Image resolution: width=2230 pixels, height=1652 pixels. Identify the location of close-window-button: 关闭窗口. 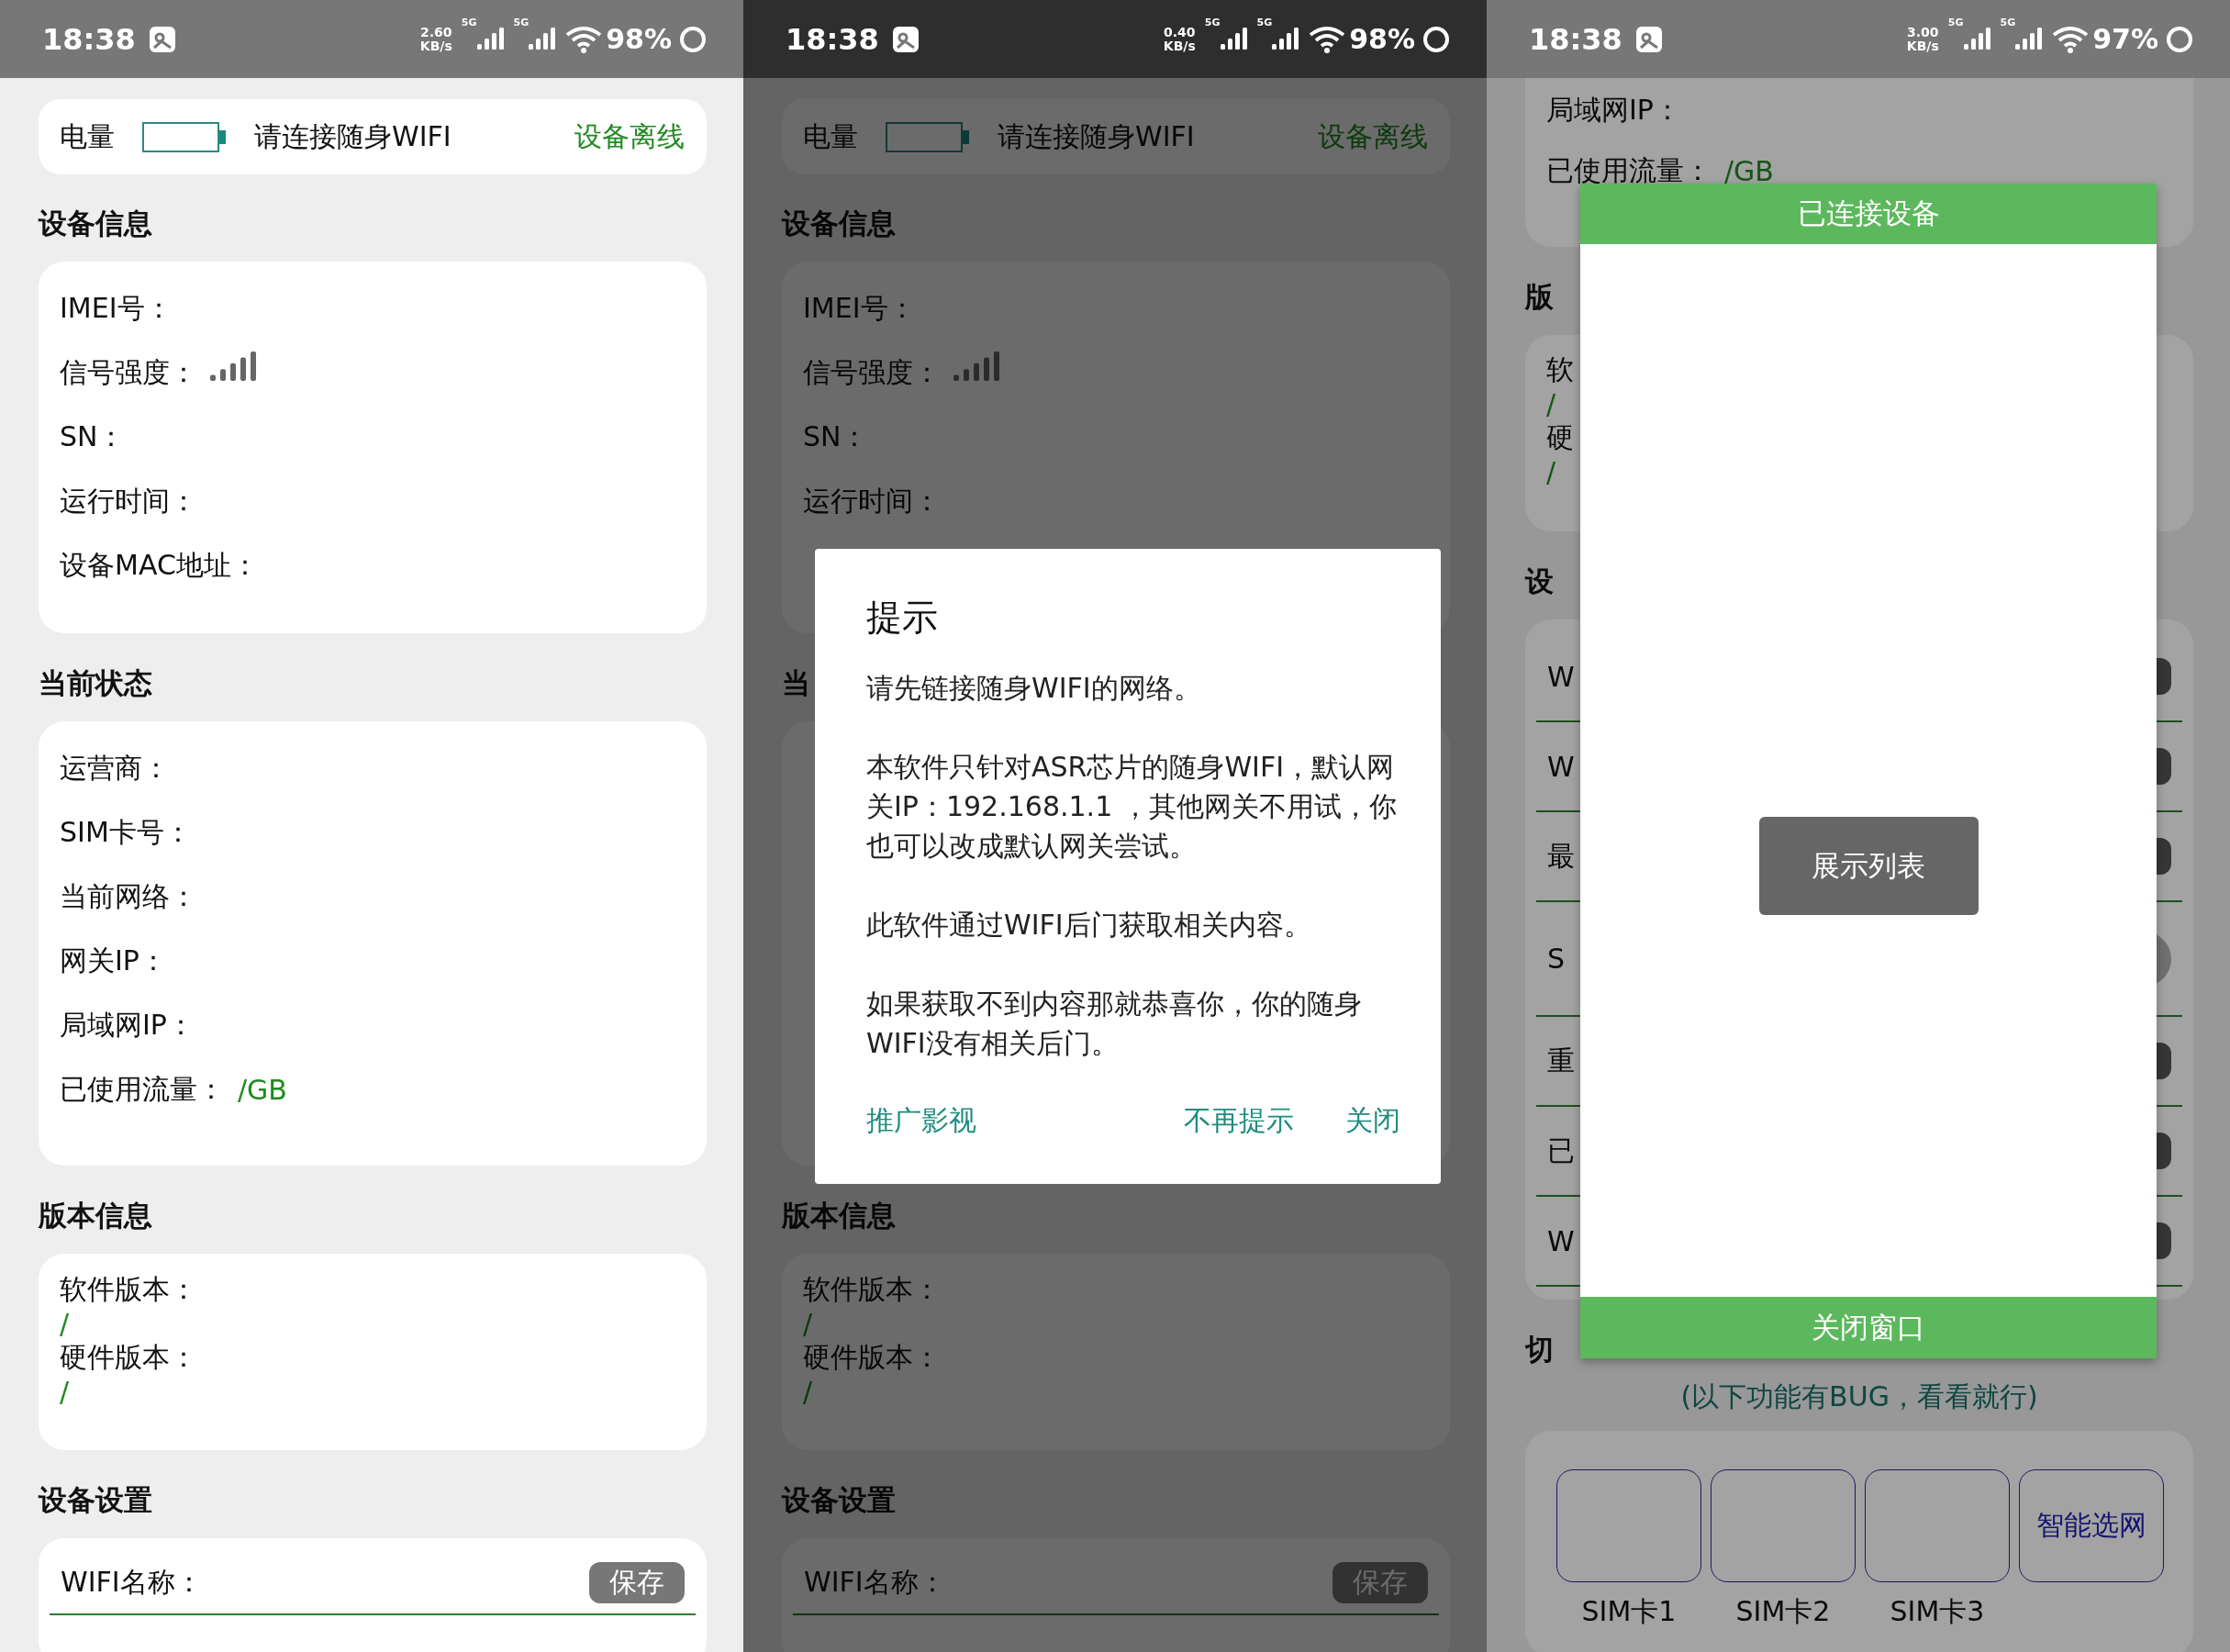
(1869, 1328).